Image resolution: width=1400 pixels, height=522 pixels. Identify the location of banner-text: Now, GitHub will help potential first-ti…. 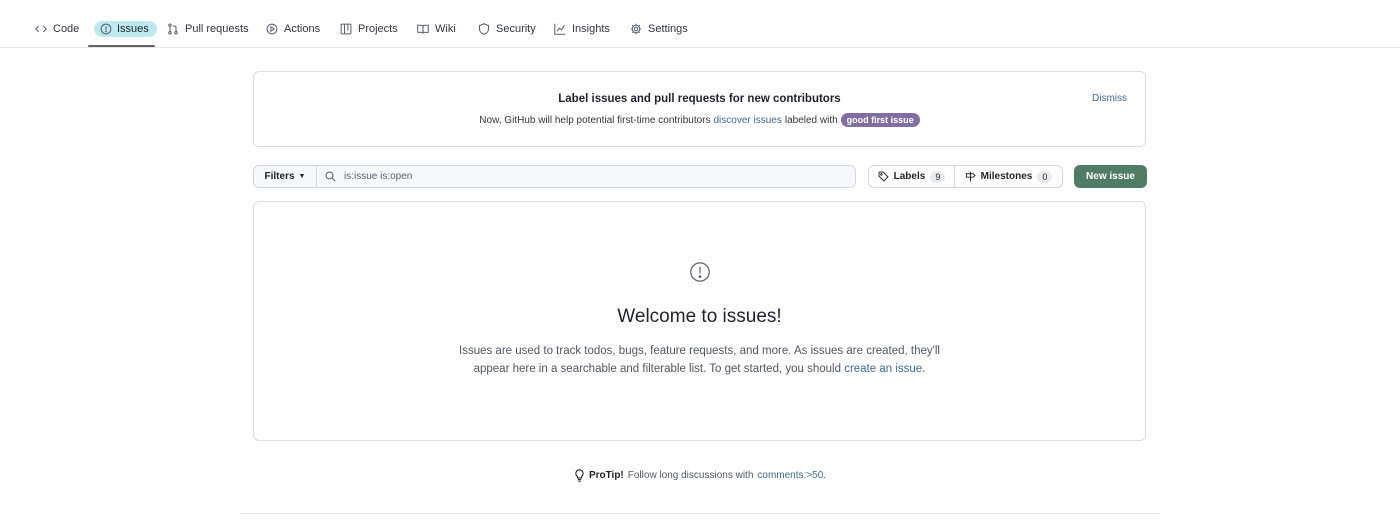
(699, 120).